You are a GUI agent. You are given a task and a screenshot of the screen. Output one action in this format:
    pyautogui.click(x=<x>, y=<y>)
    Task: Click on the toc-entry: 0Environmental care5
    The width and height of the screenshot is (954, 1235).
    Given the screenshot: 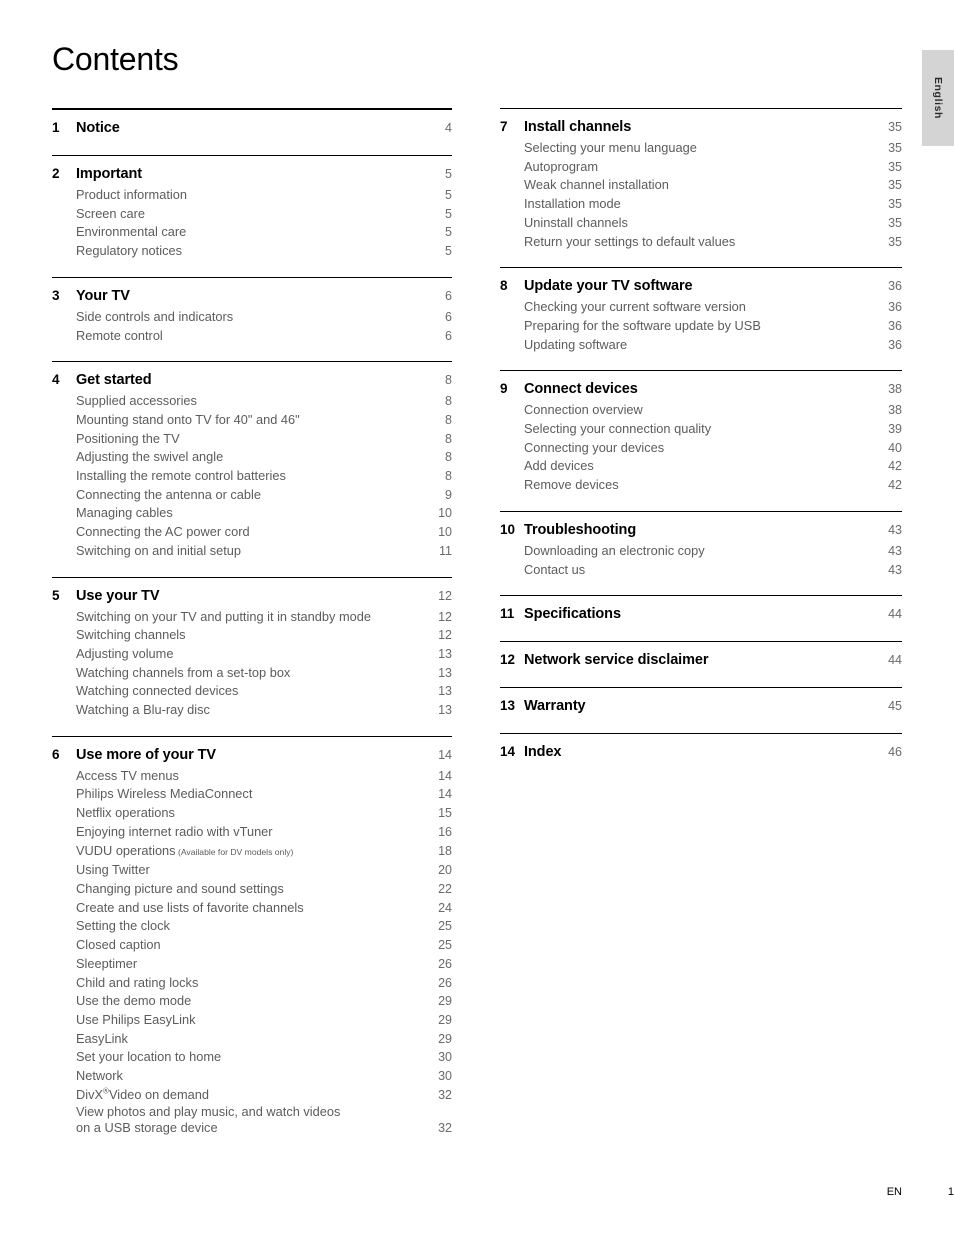 What is the action you would take?
    pyautogui.click(x=252, y=232)
    